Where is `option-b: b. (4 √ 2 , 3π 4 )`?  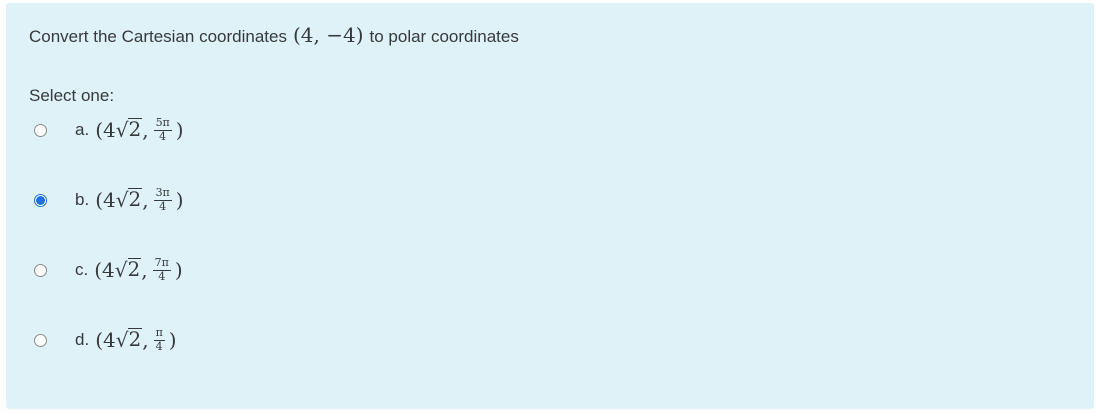 option-b: b. (4 √ 2 , 3π 4 ) is located at coordinates (109, 200).